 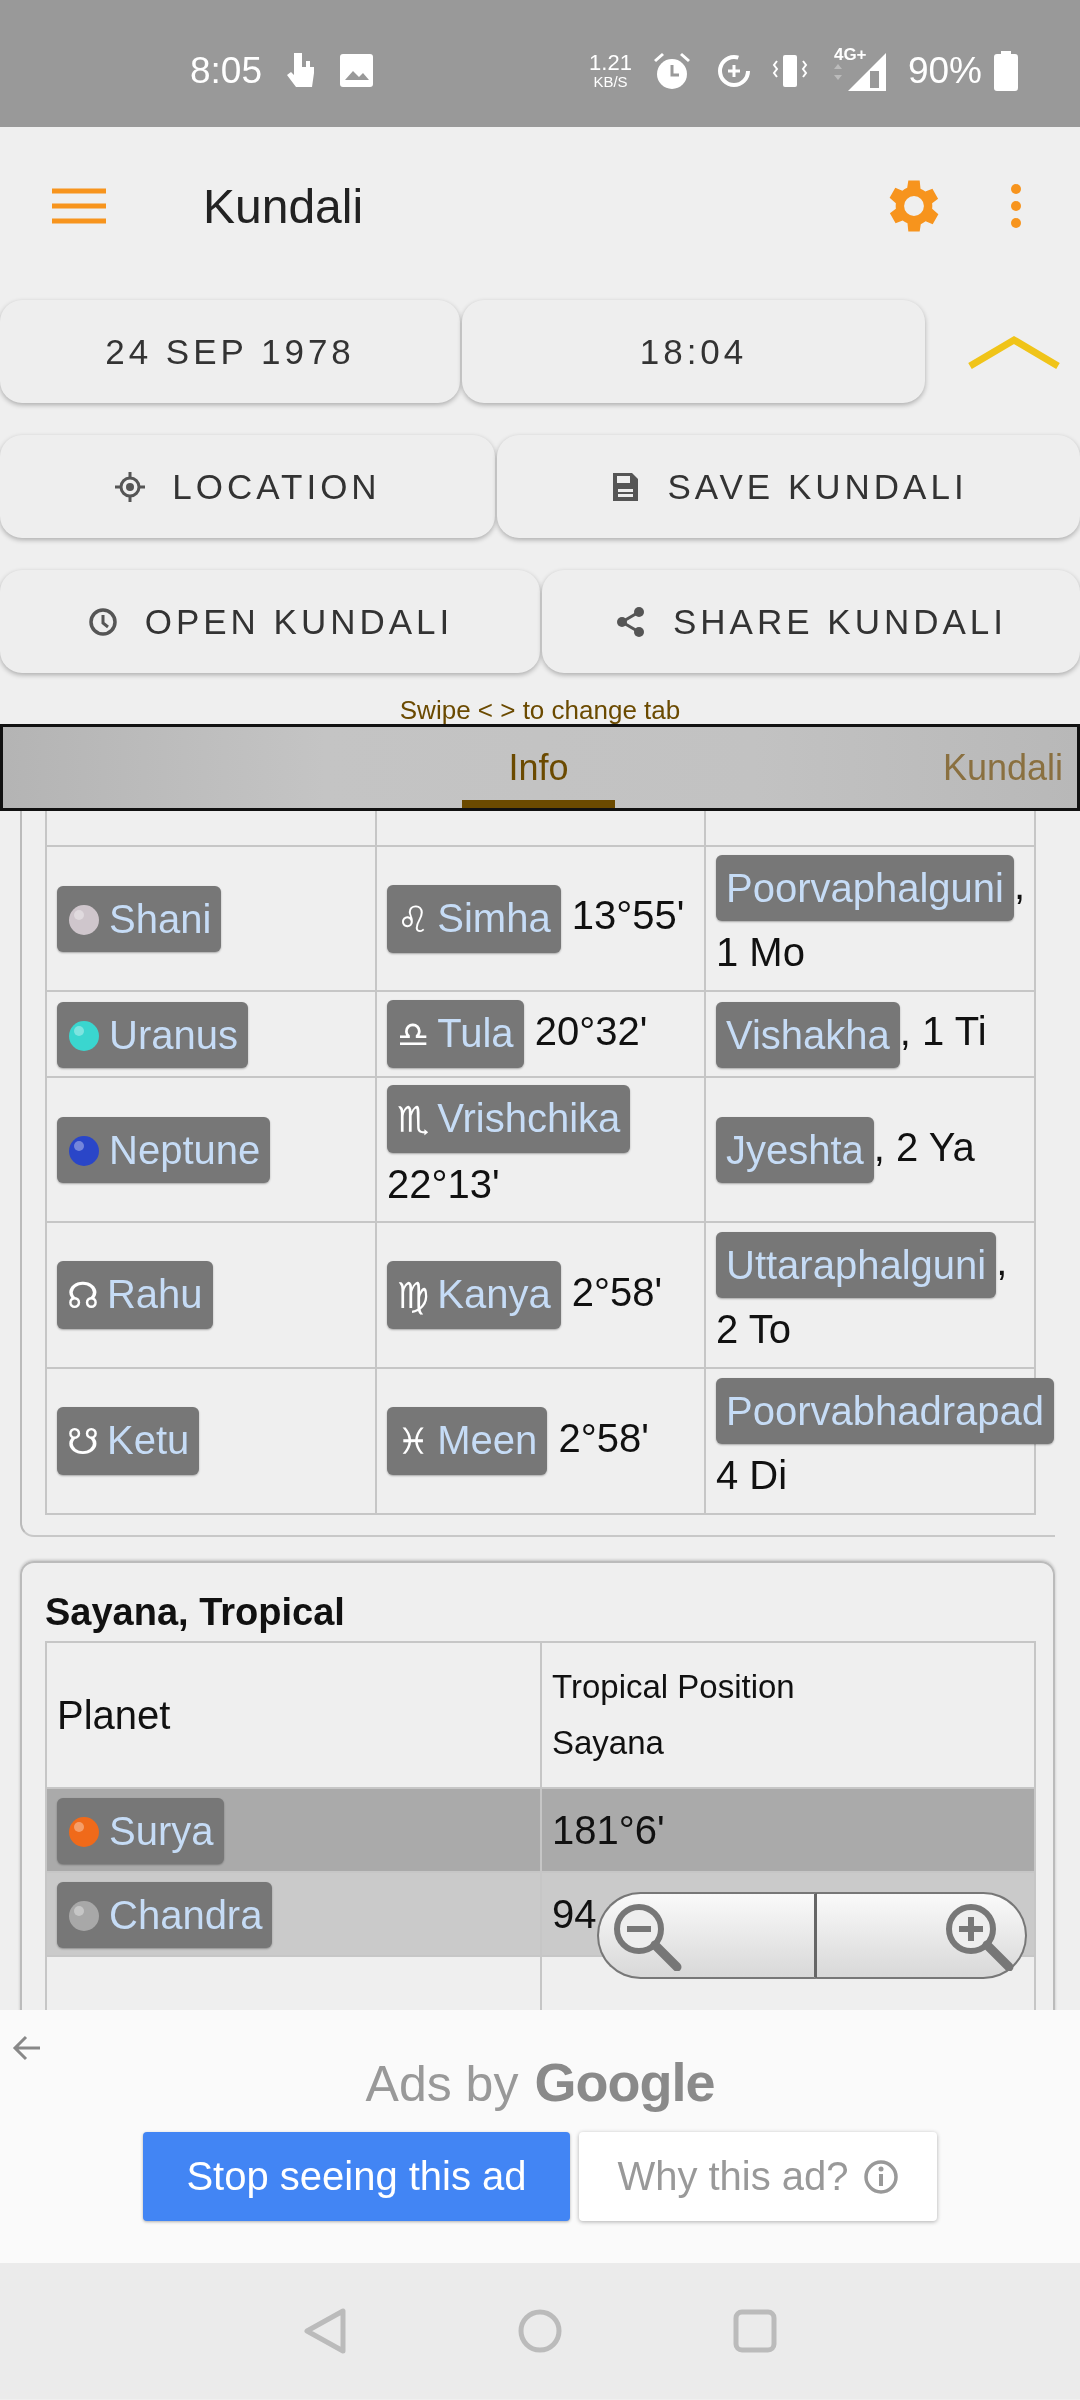 I want to click on share-button: SHARE KUNDALI, so click(x=811, y=621).